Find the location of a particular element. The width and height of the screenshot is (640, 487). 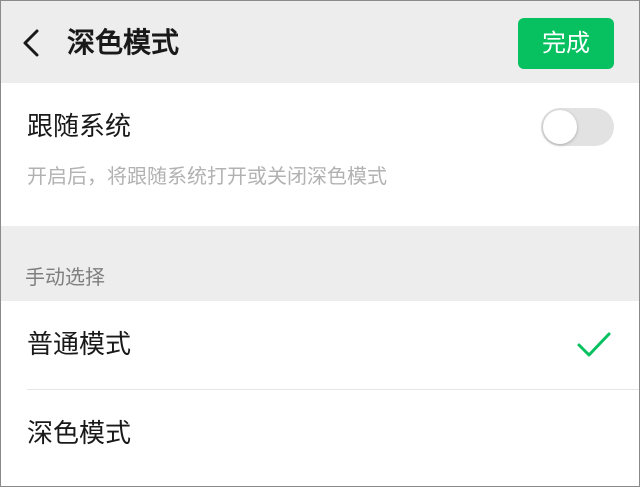

follow-system-toggle is located at coordinates (577, 127).